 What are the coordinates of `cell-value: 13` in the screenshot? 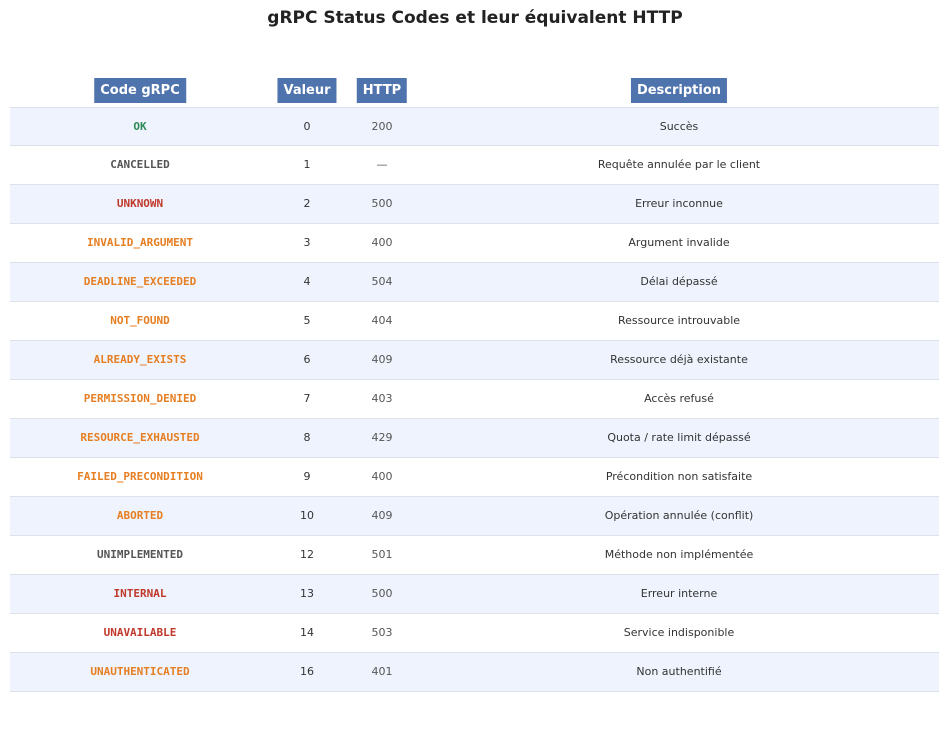 It's located at (307, 593).